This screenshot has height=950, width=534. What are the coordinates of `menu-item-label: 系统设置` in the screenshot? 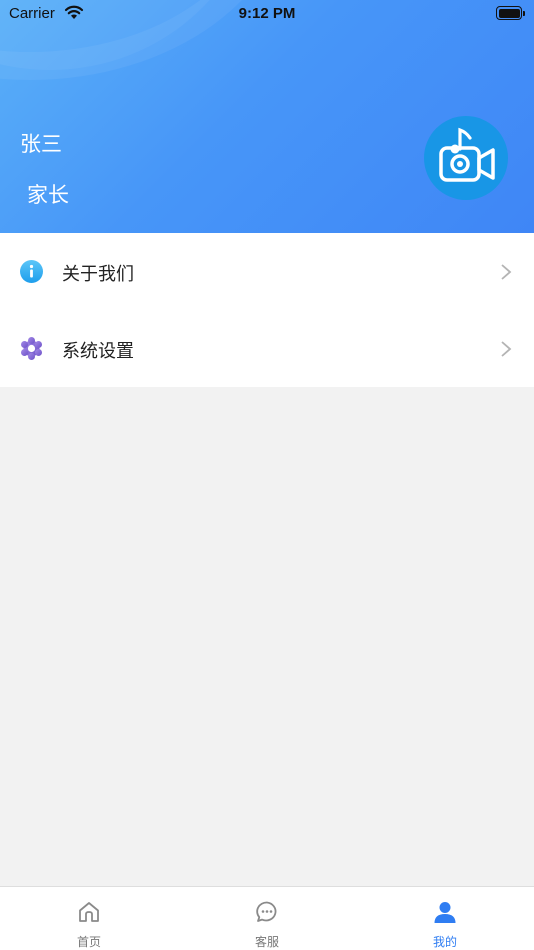 It's located at (98, 351).